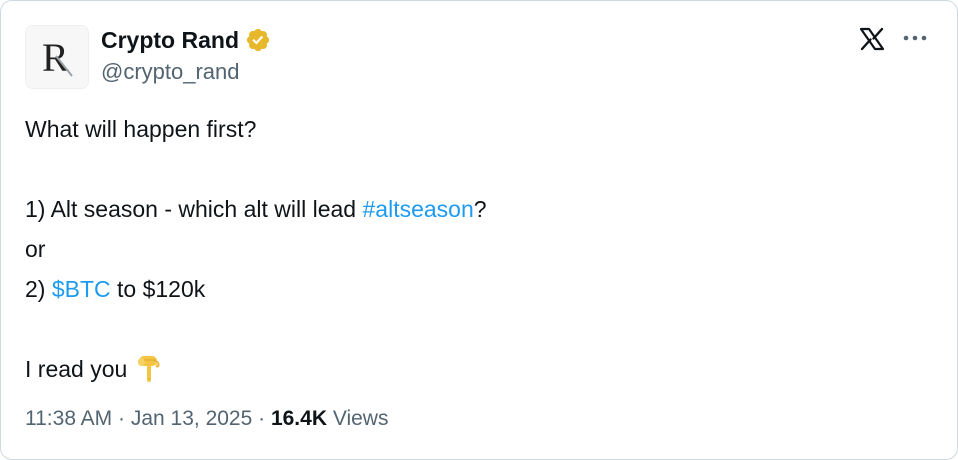 This screenshot has width=958, height=460. Describe the element at coordinates (475, 289) in the screenshot. I see `tweet-line: 2) $BTC to $120k` at that location.